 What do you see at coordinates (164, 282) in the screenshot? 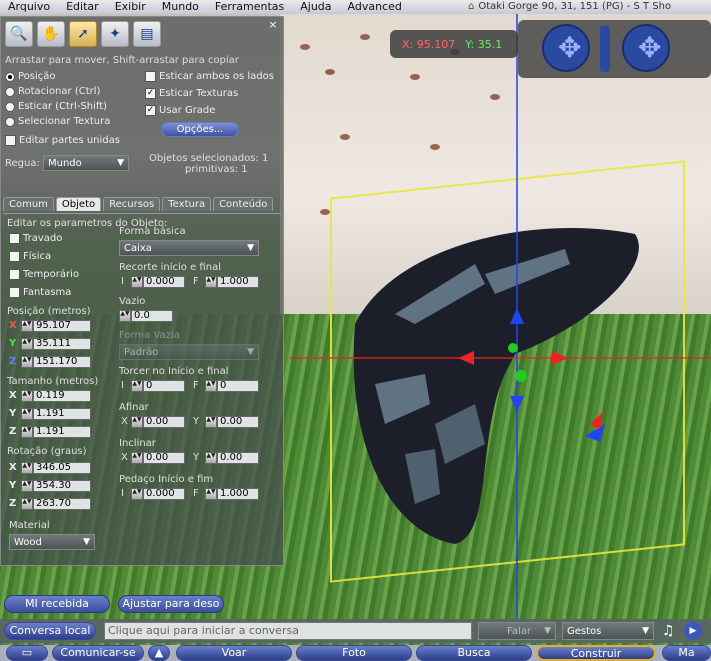
I see `cut-begin-value: 0.000` at bounding box center [164, 282].